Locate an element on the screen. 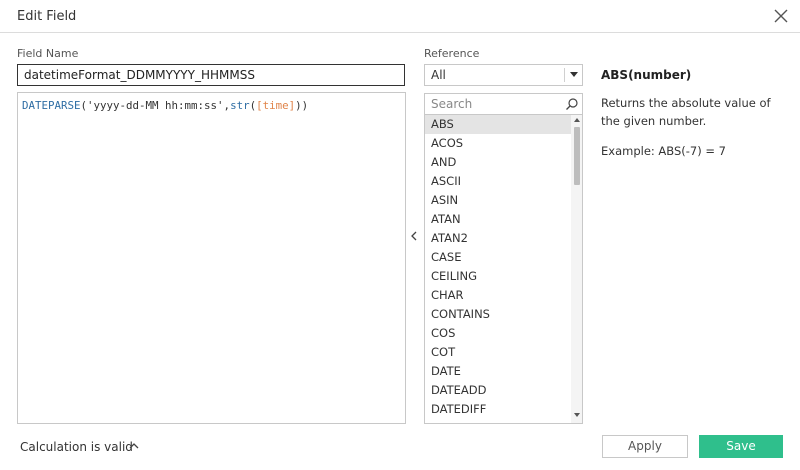 This screenshot has height=470, width=800. function-list-item: CONTAINS is located at coordinates (498, 314).